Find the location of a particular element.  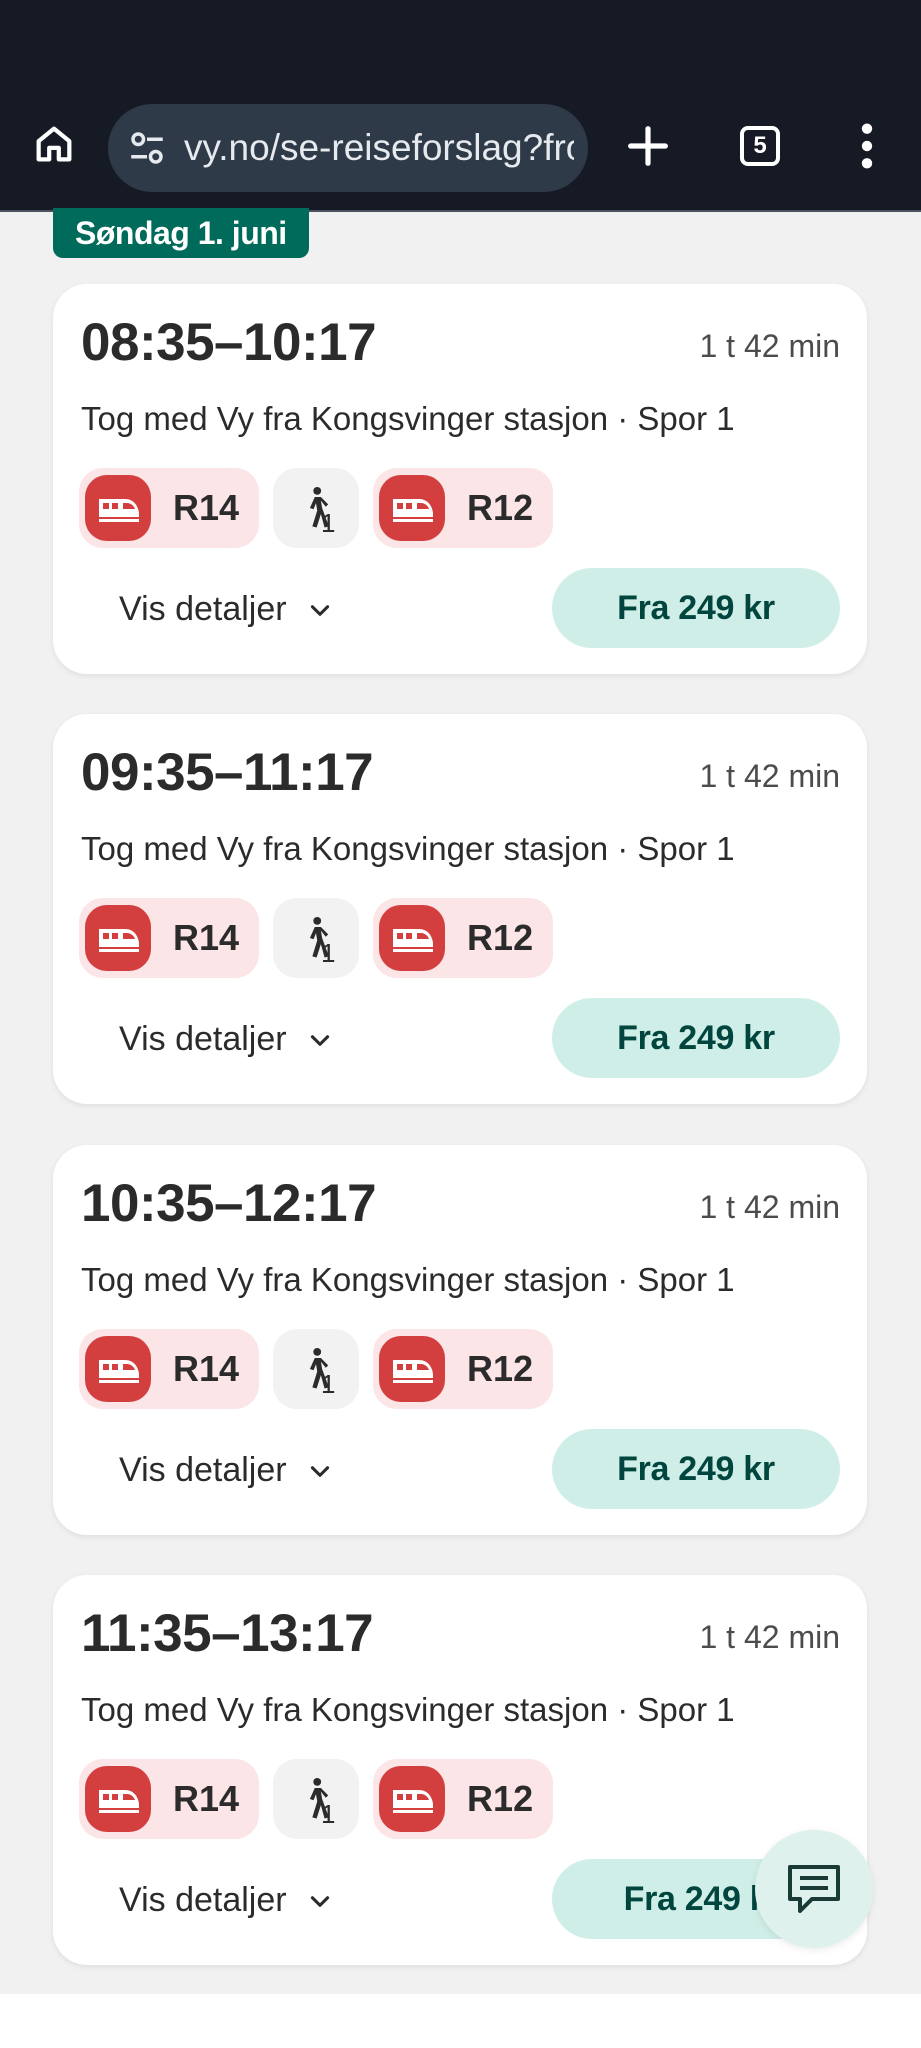

trip-times: 09:35–11:17 is located at coordinates (227, 772).